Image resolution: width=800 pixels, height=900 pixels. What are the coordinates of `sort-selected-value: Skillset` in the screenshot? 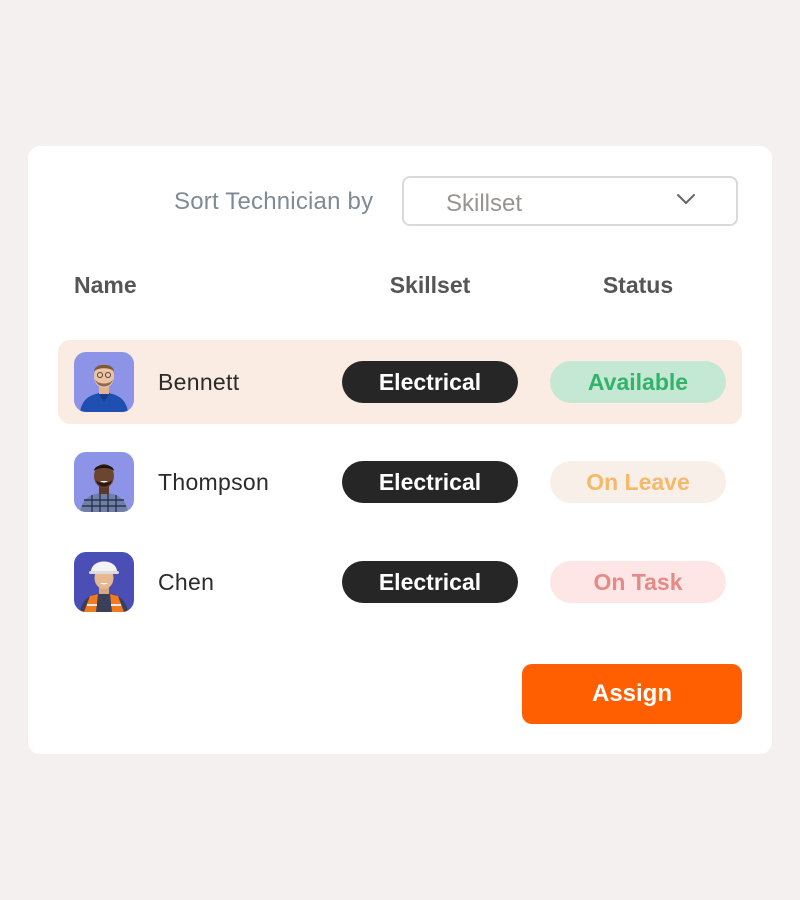 It's located at (484, 203).